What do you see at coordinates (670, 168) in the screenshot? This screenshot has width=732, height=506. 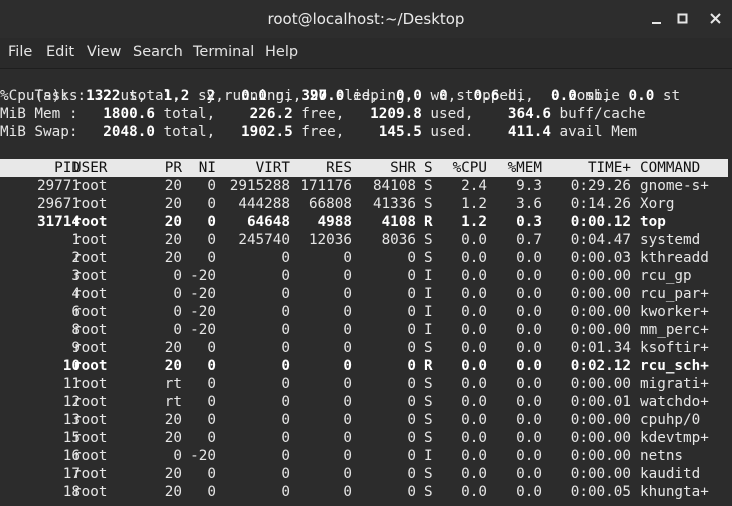 I see `col-command: COMMAND` at bounding box center [670, 168].